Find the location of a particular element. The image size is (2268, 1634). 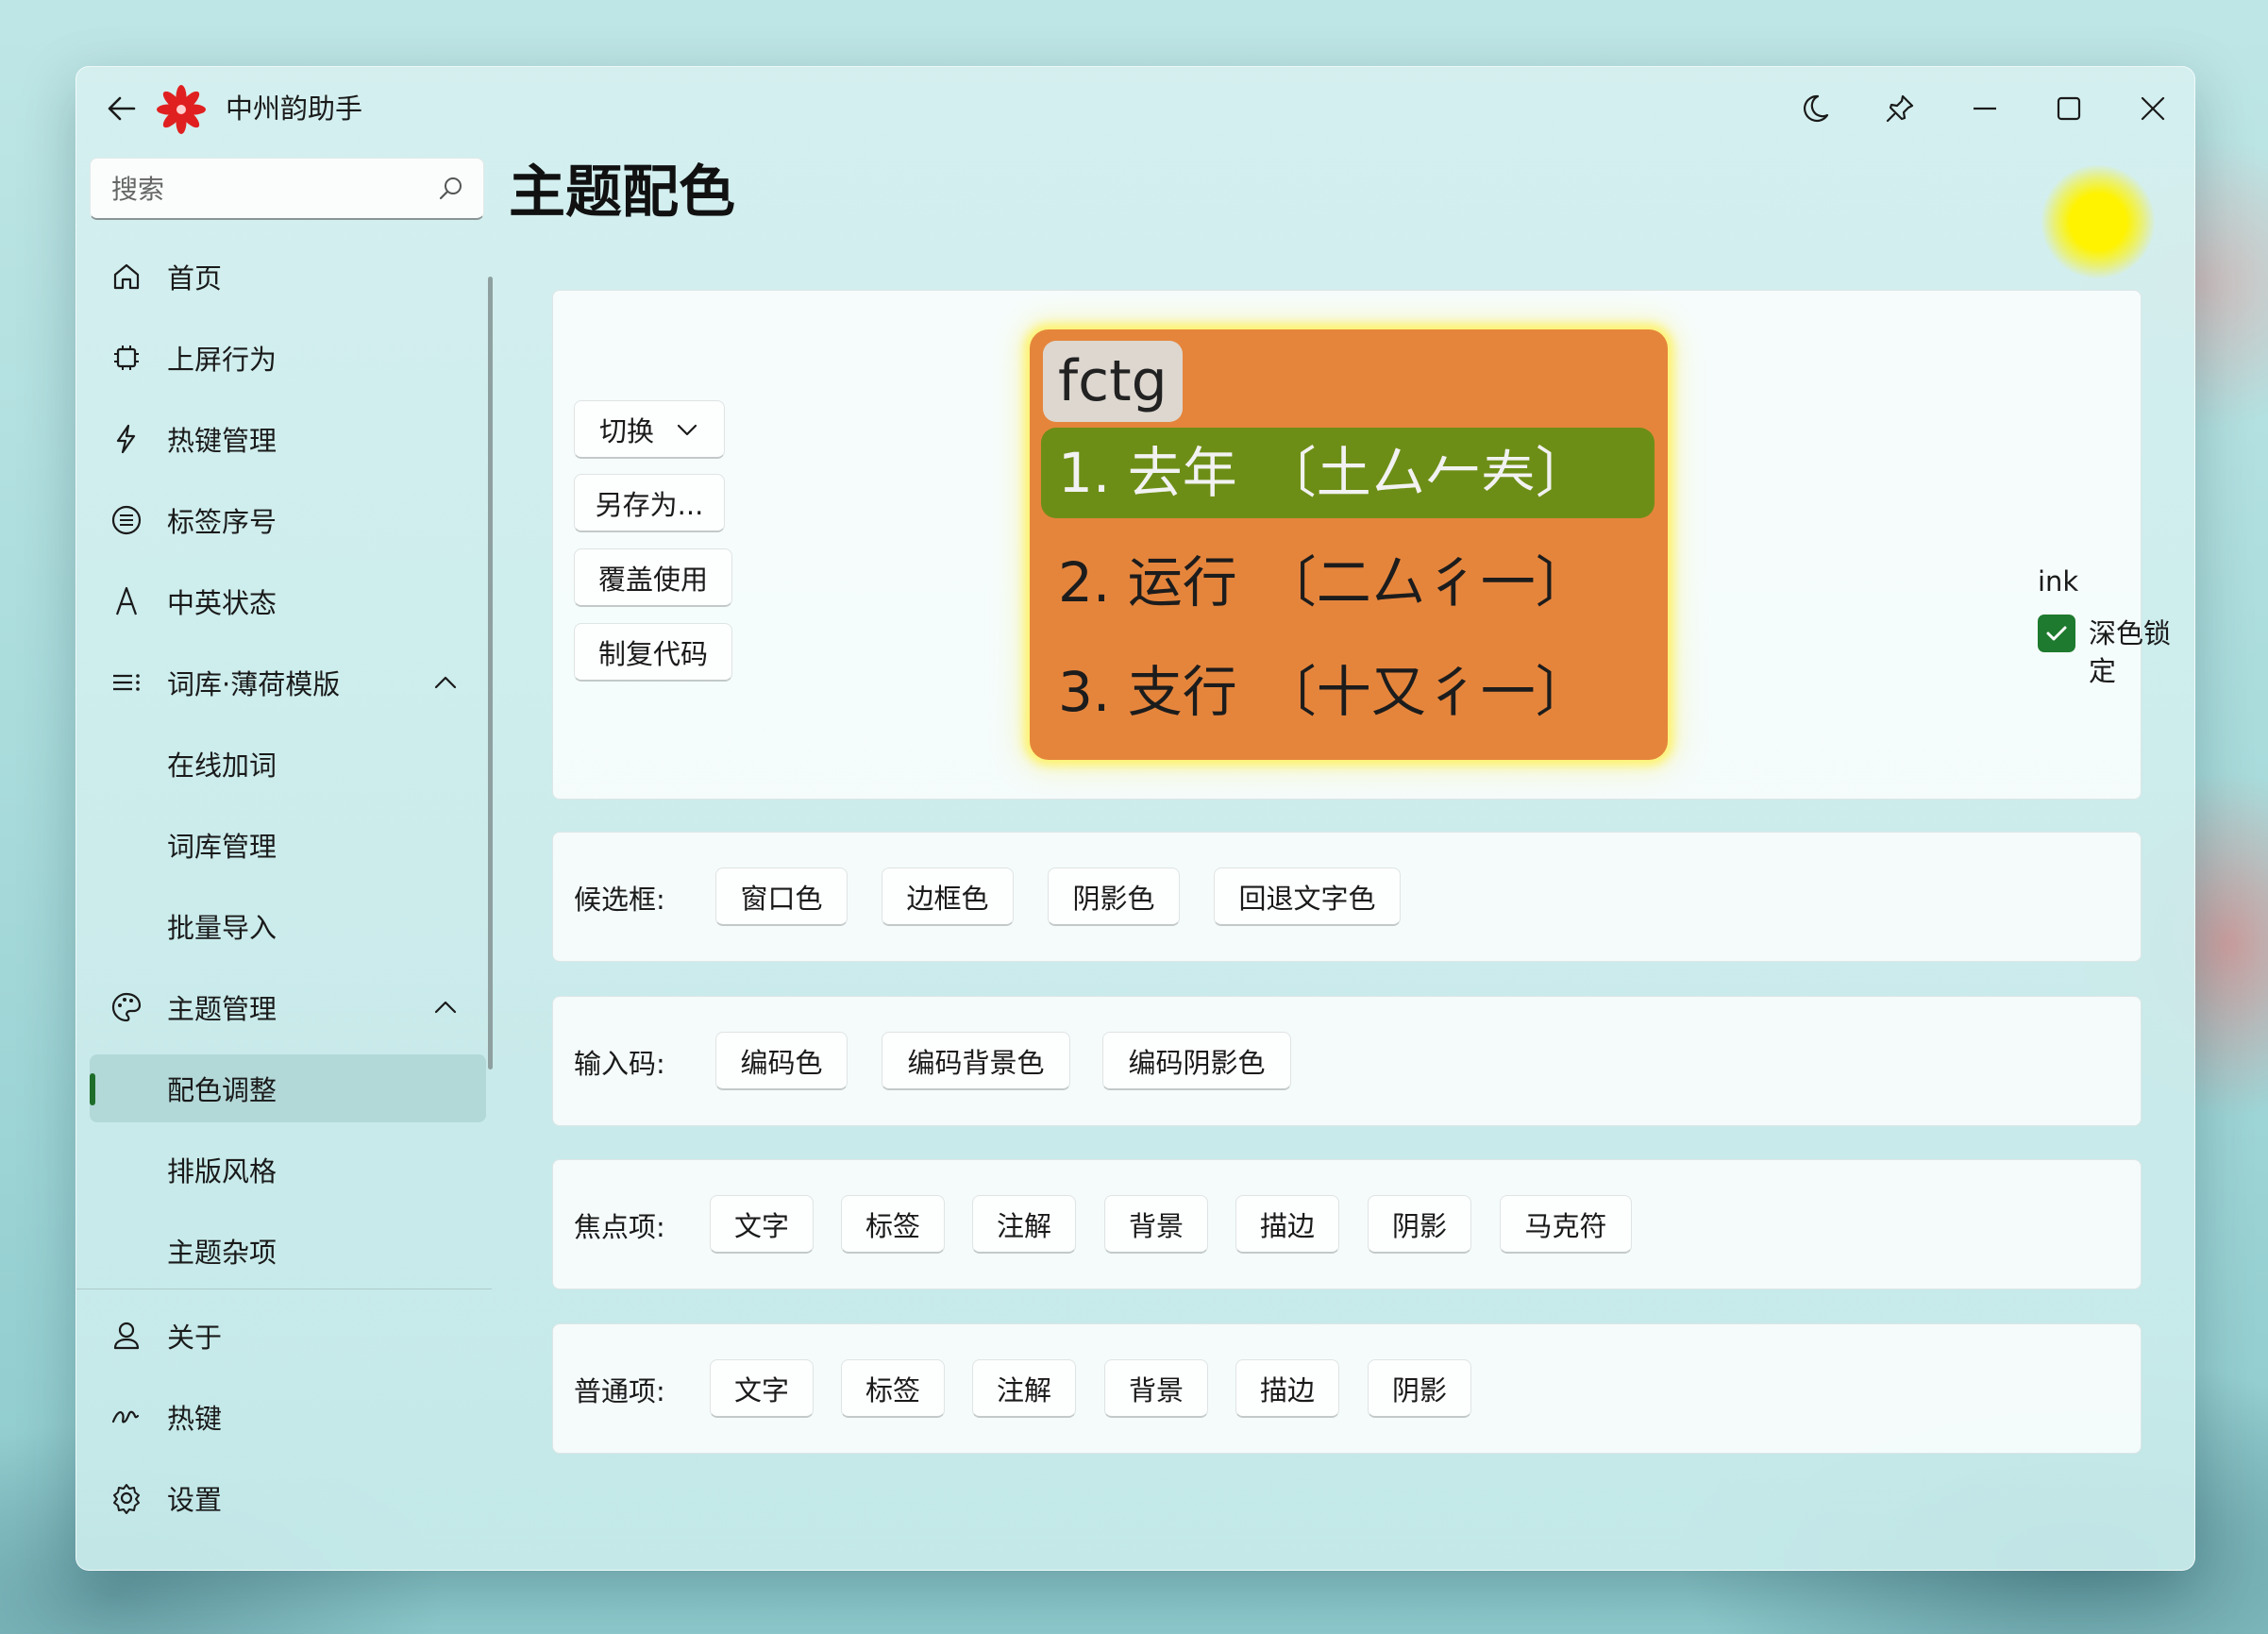

sidebar-item-label: 配色调整 is located at coordinates (222, 1090).